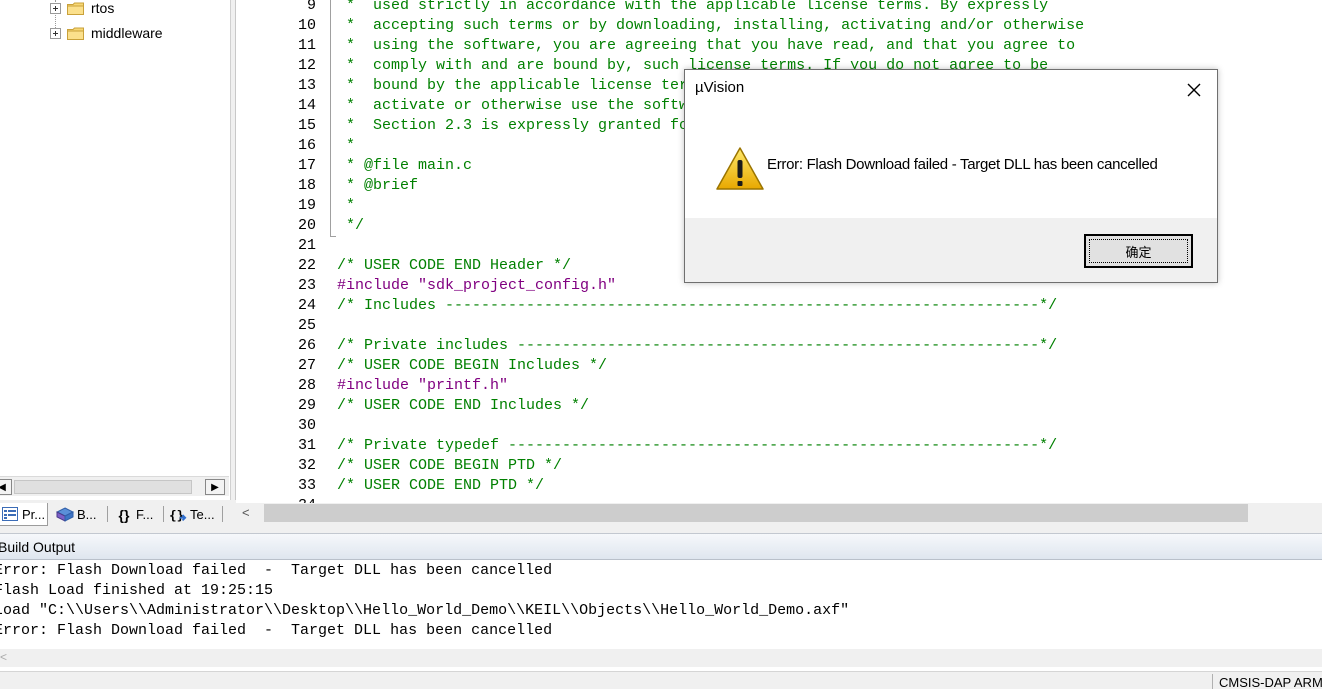  I want to click on project-panel: rtos middleware ◀ ▶, so click(115, 250).